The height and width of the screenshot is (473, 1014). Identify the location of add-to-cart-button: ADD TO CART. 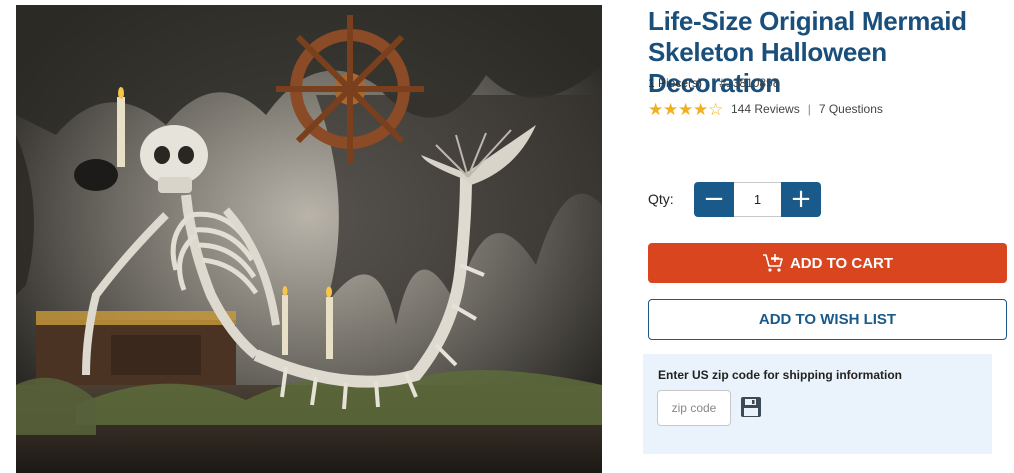
(827, 263).